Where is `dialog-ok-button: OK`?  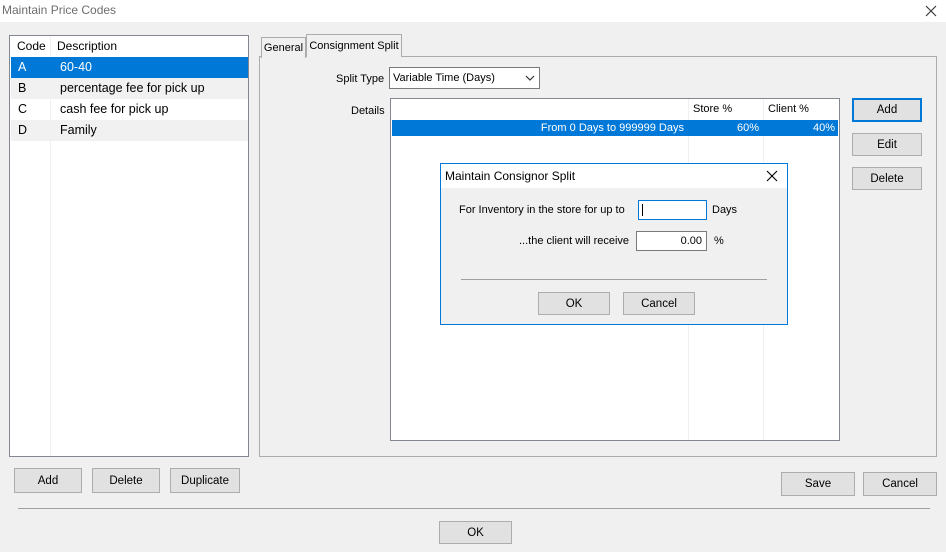
dialog-ok-button: OK is located at coordinates (574, 303).